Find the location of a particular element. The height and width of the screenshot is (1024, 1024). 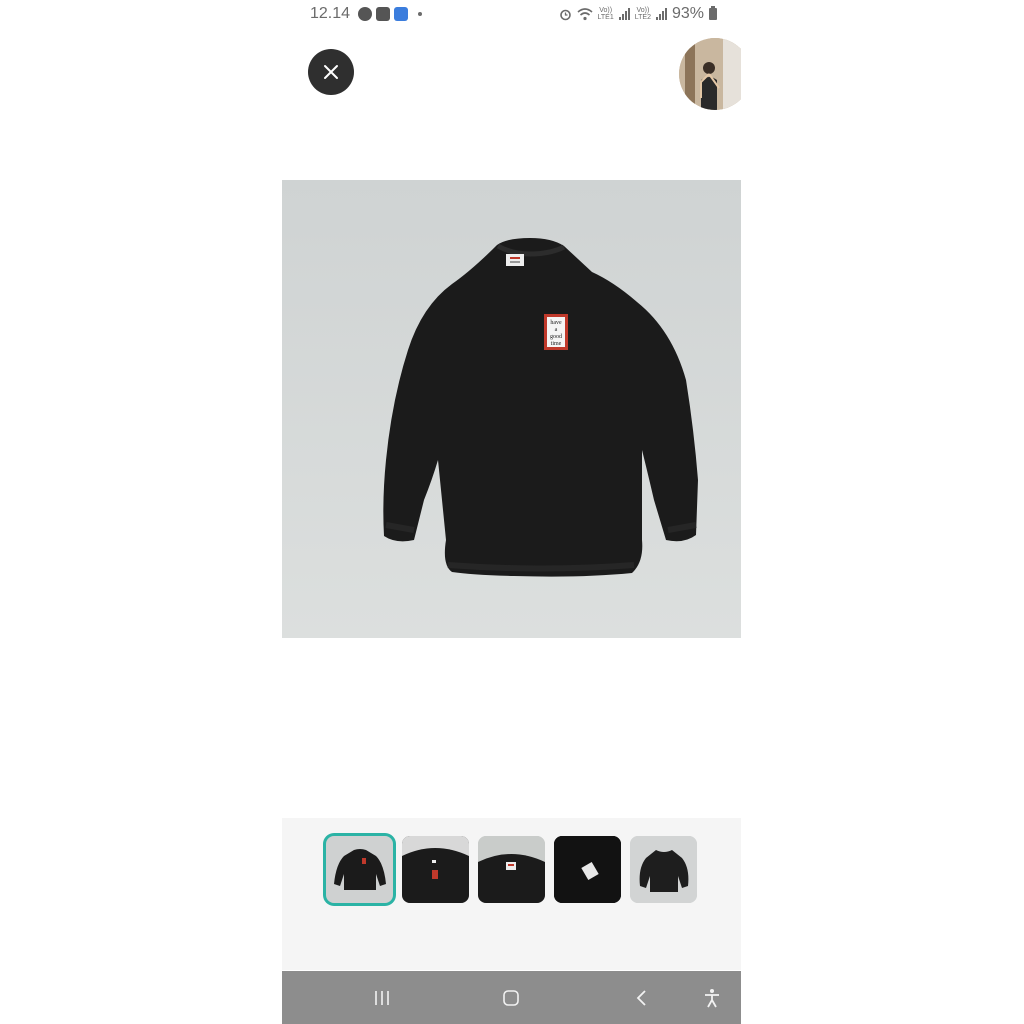

recents-icon is located at coordinates (382, 997).